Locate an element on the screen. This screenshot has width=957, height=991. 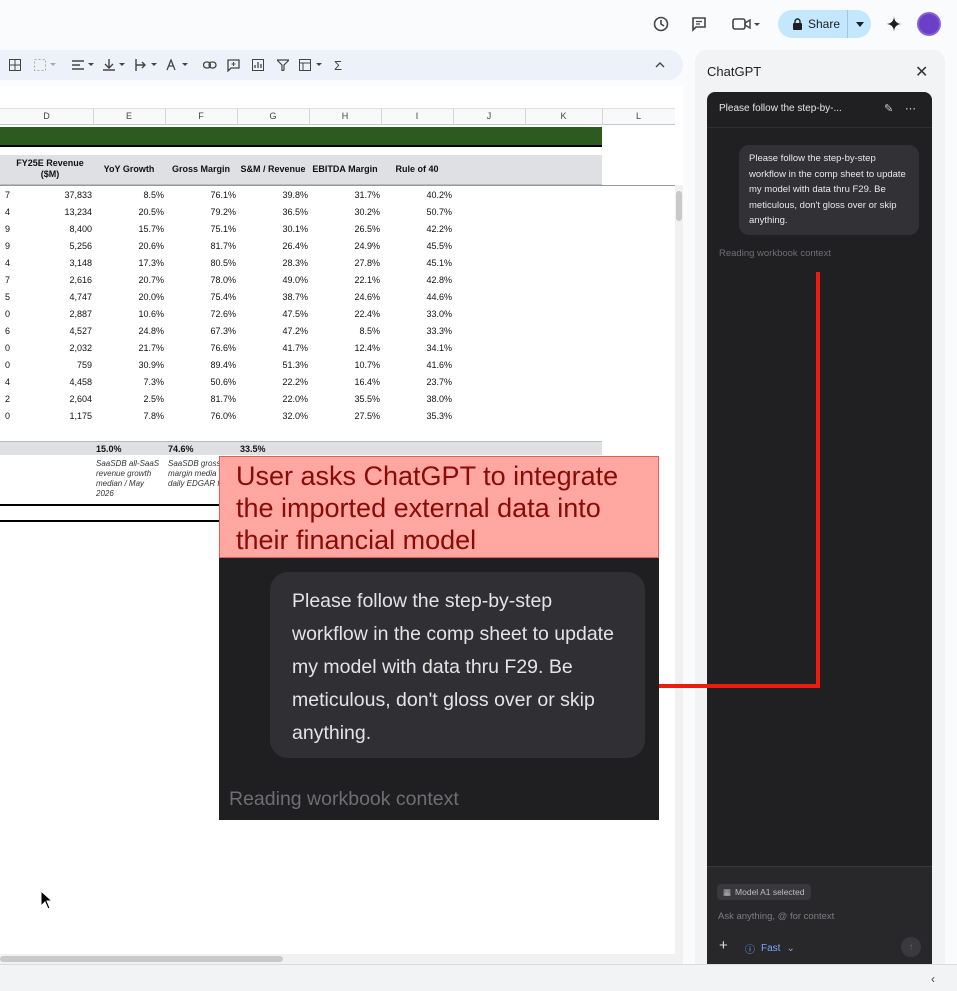
borders-icon is located at coordinates (15, 65).